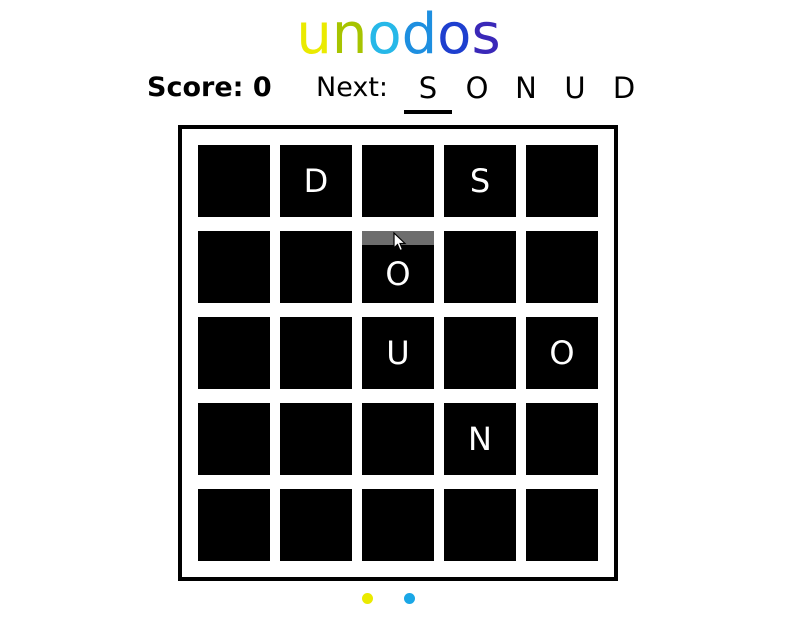  I want to click on game-title: unodos, so click(398, 35).